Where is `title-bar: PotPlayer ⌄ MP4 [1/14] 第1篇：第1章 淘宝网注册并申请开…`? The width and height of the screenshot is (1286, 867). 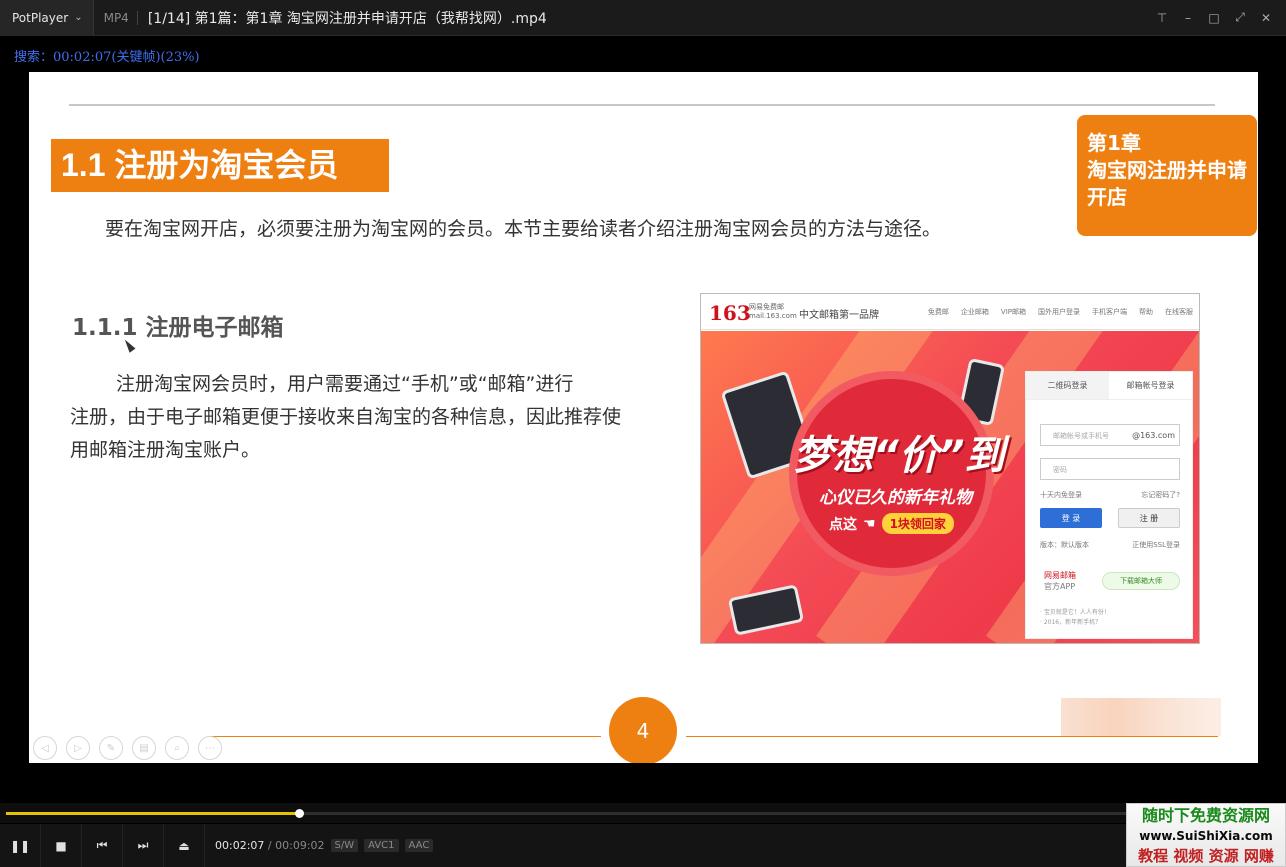 title-bar: PotPlayer ⌄ MP4 [1/14] 第1篇：第1章 淘宝网注册并申请开… is located at coordinates (643, 18).